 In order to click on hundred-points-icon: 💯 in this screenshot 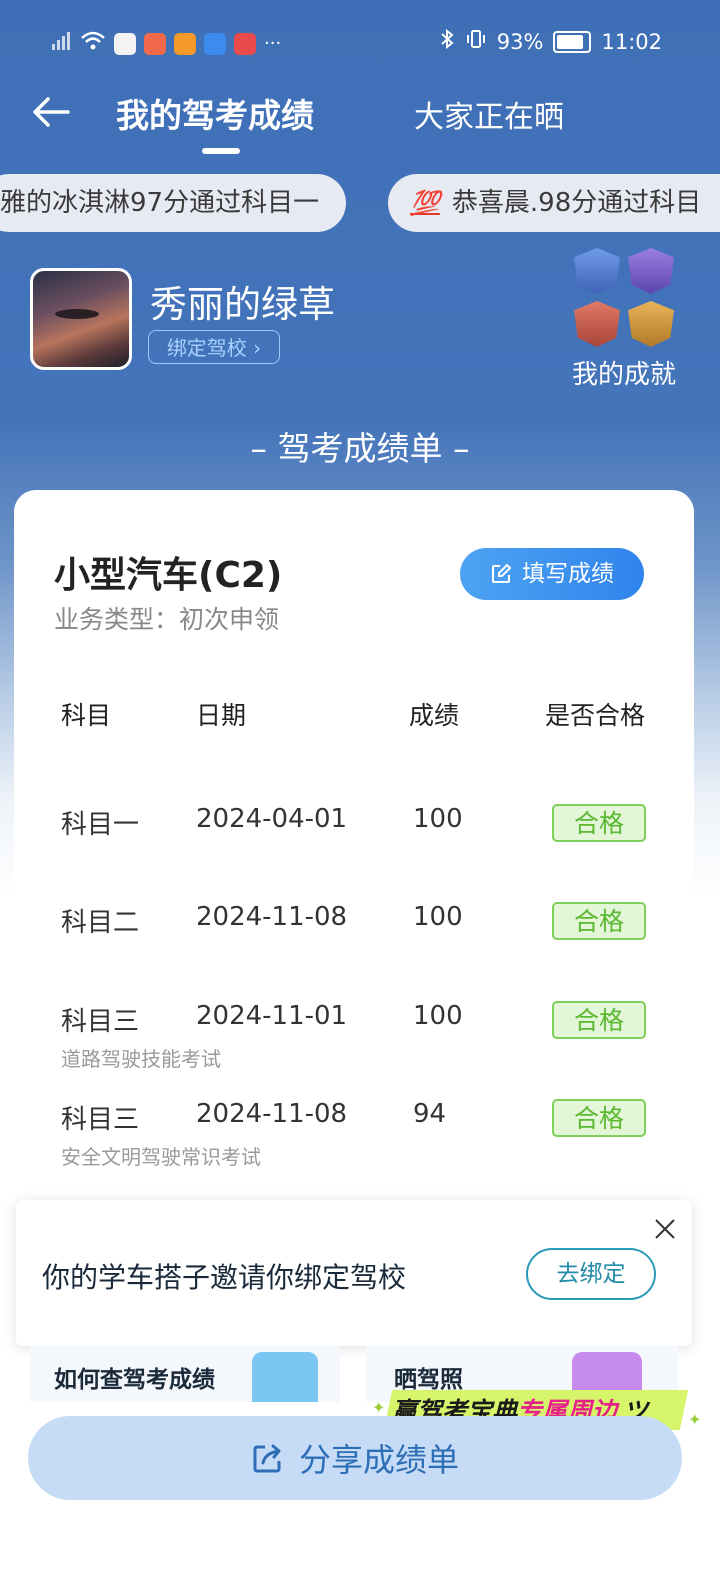, I will do `click(425, 203)`.